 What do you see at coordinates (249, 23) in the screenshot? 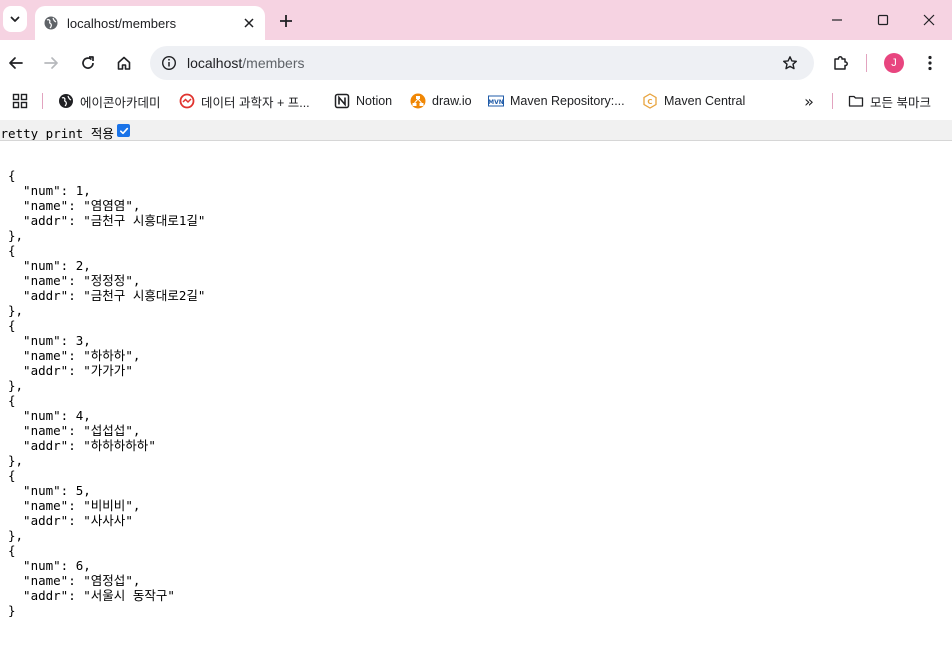
I see `close-tab-icon` at bounding box center [249, 23].